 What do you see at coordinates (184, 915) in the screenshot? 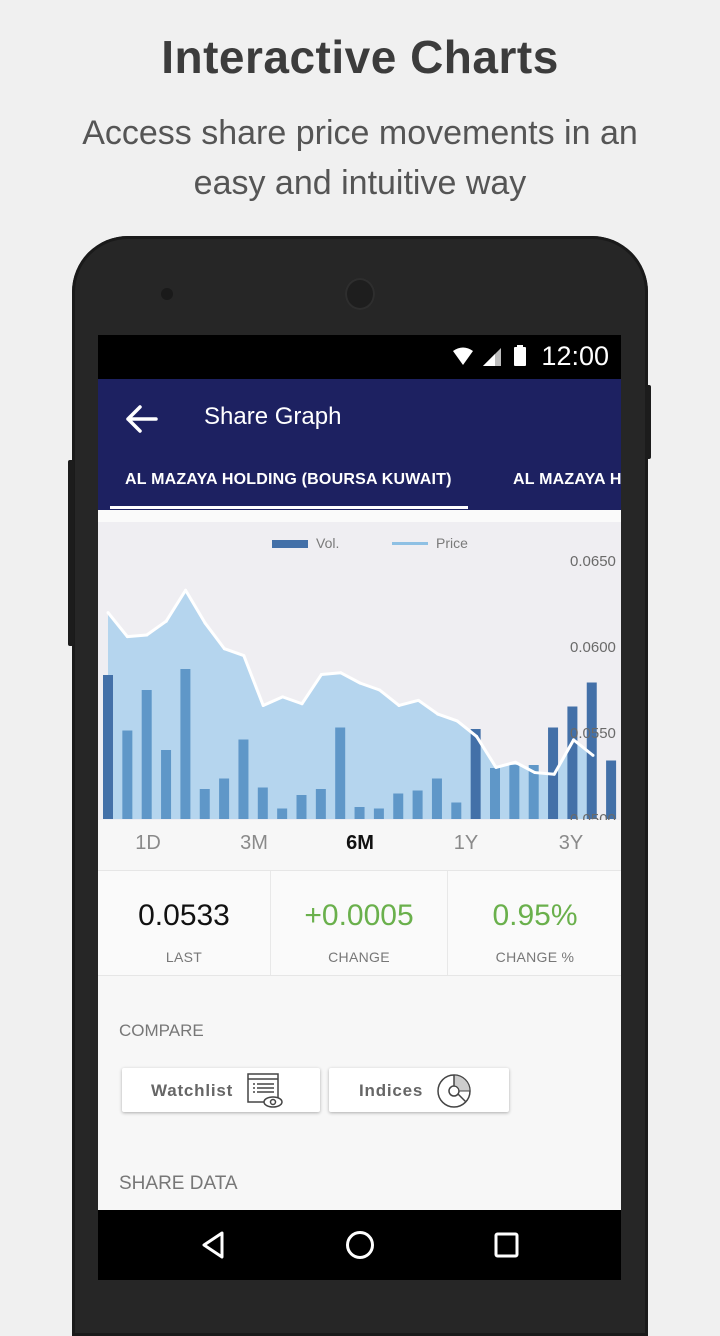
I see `last-value: 0.0533` at bounding box center [184, 915].